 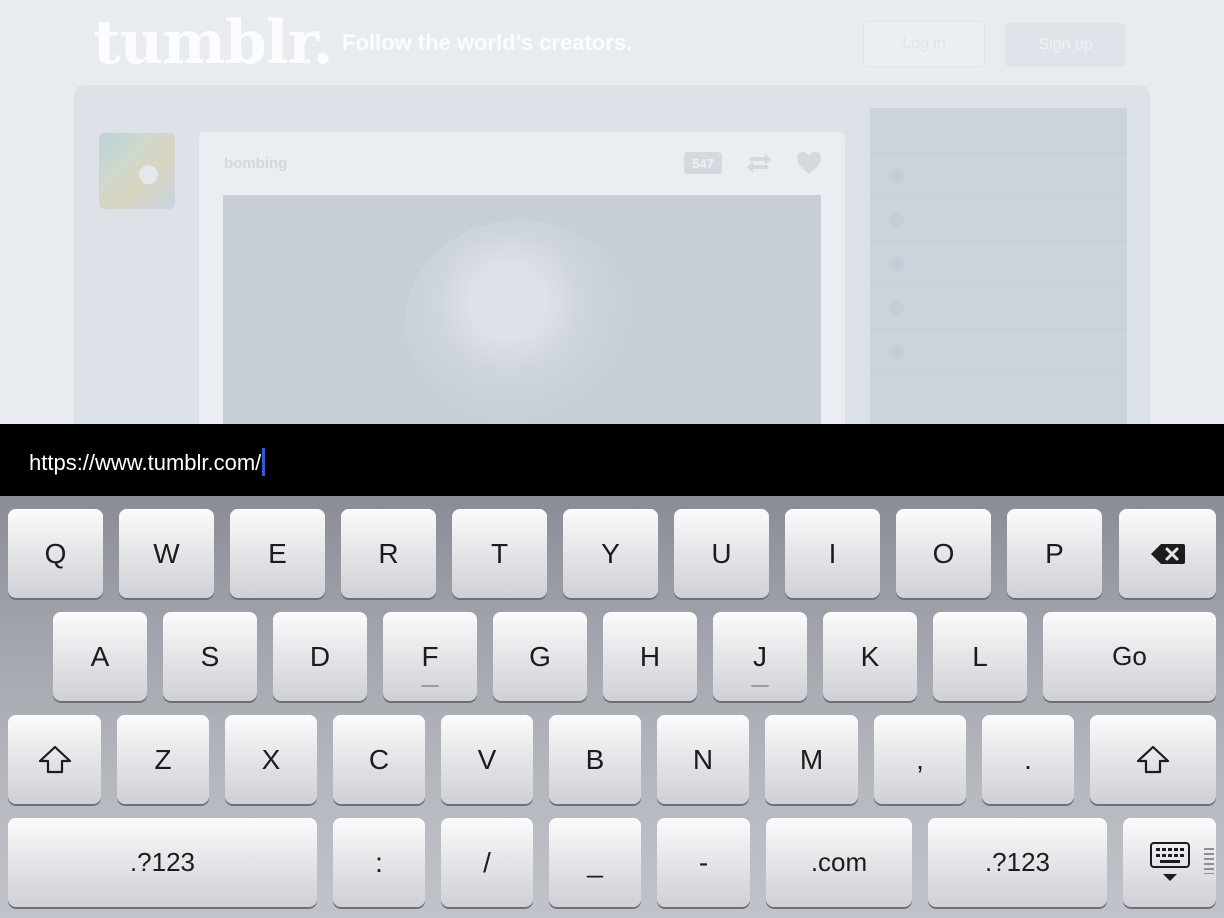 I want to click on tumblr-logo: tumblr., so click(x=213, y=43).